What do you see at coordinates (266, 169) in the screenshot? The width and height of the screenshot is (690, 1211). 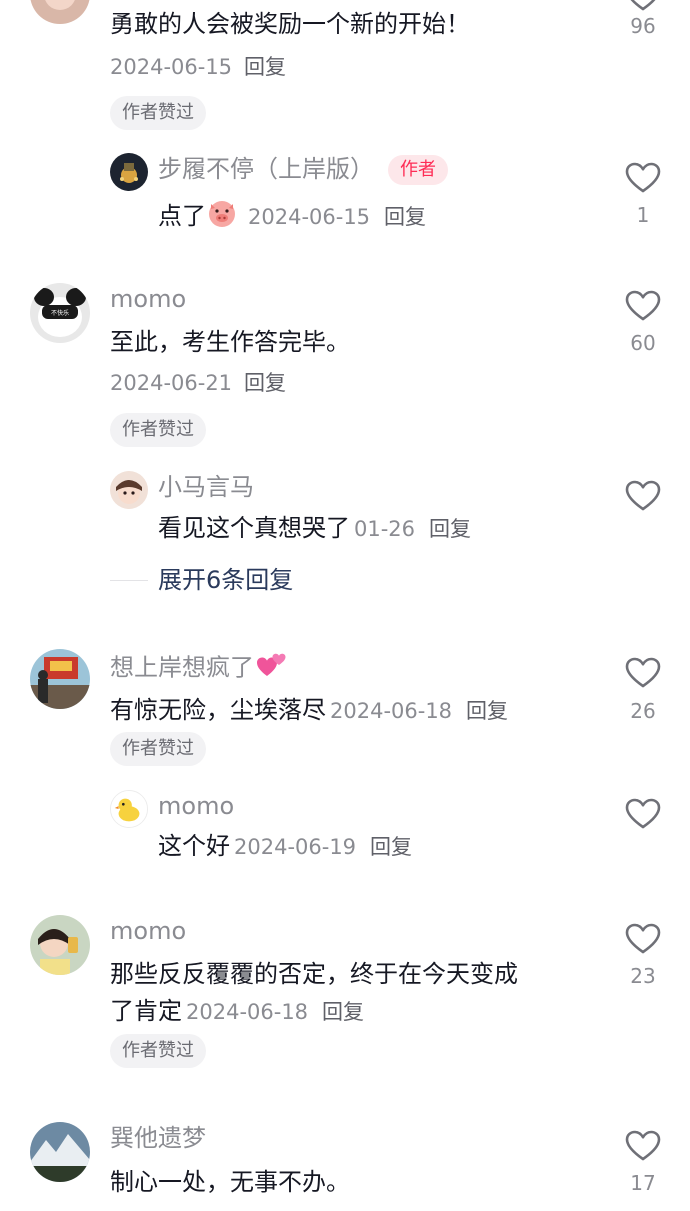 I see `reply-author-name-text: 步履不停（上岸版）` at bounding box center [266, 169].